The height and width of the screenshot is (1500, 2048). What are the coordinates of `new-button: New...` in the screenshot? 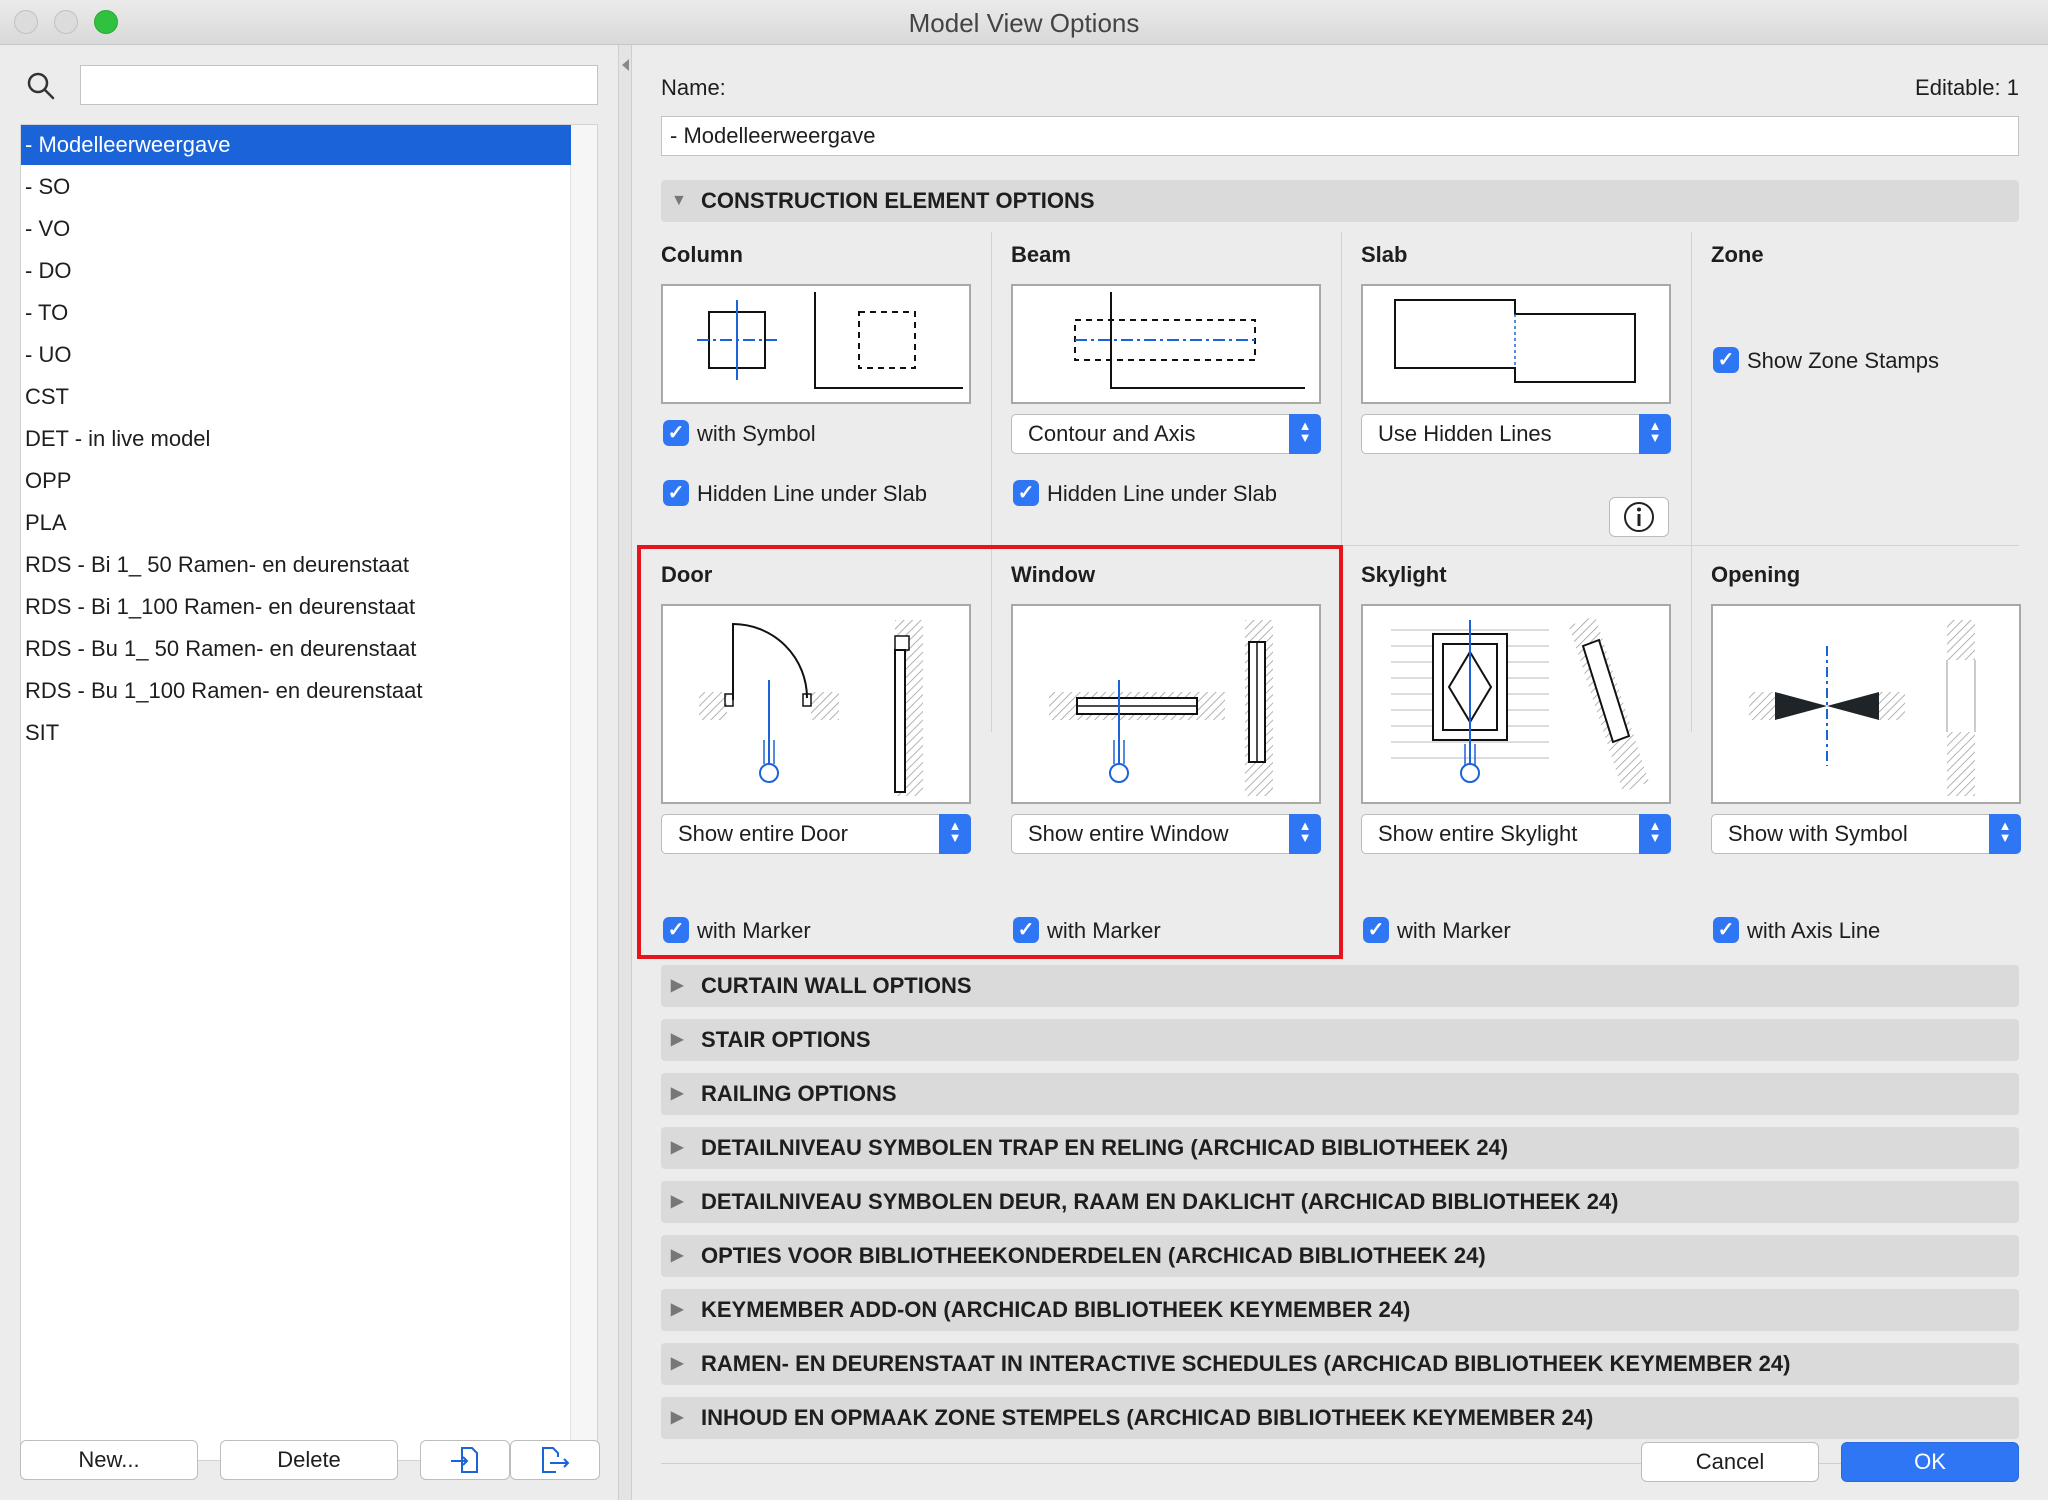 It's located at (109, 1460).